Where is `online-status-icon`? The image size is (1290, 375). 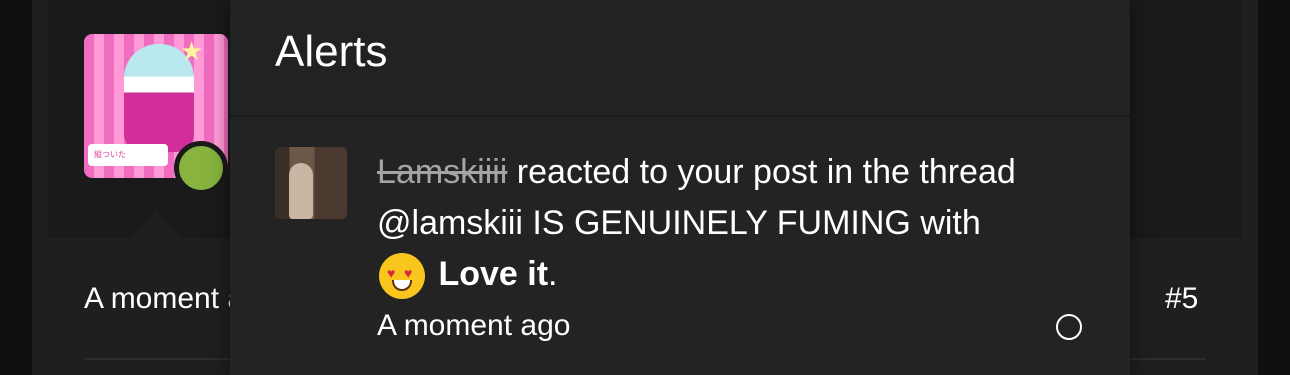 online-status-icon is located at coordinates (201, 168).